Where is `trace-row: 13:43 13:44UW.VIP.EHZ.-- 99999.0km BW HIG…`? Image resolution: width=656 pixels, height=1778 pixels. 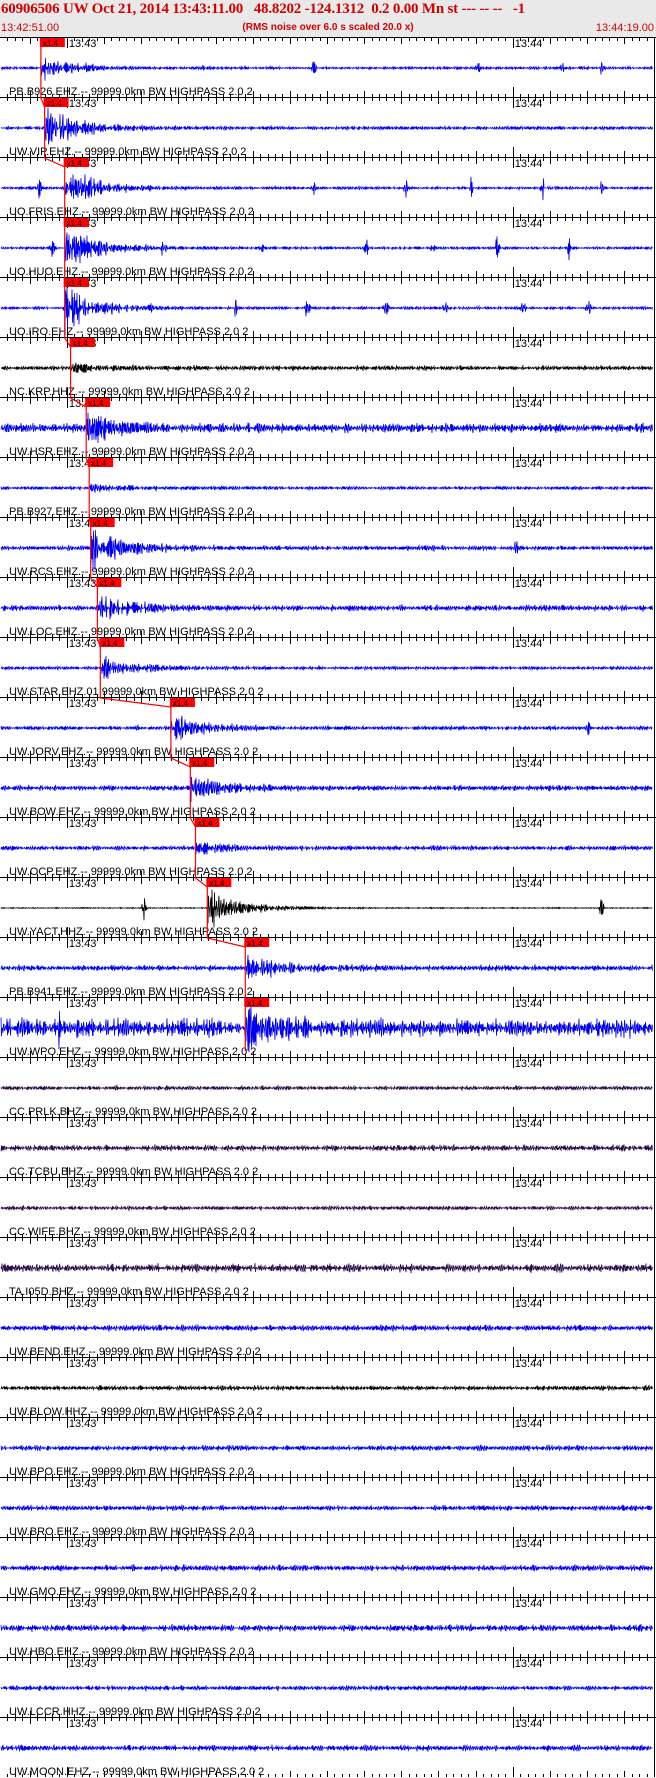 trace-row: 13:43 13:44UW.VIP.EHZ.-- 99999.0km BW HIG… is located at coordinates (328, 127).